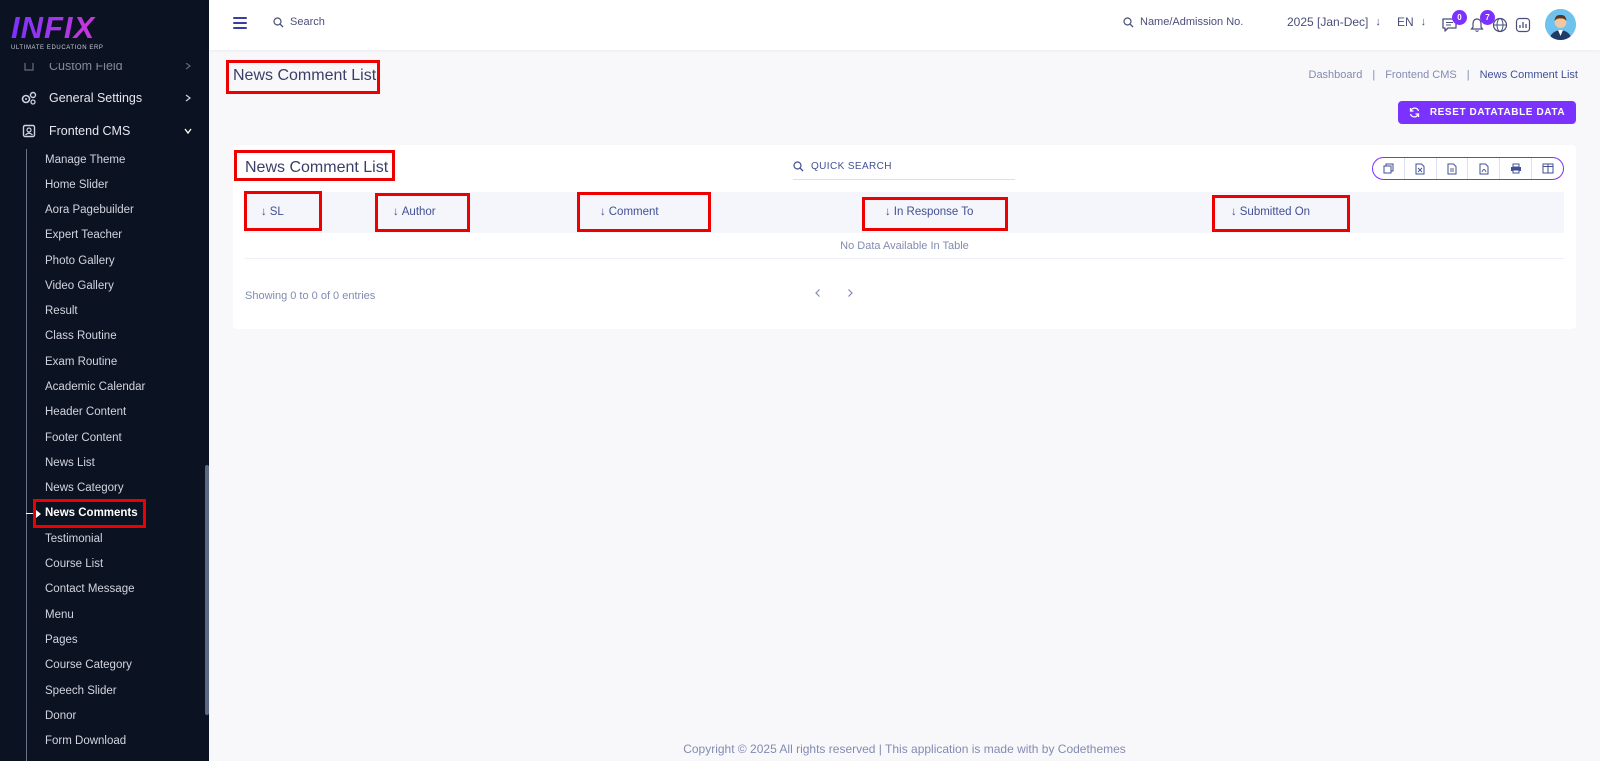  Describe the element at coordinates (80, 261) in the screenshot. I see `submenu-item: Photo Gallery` at that location.